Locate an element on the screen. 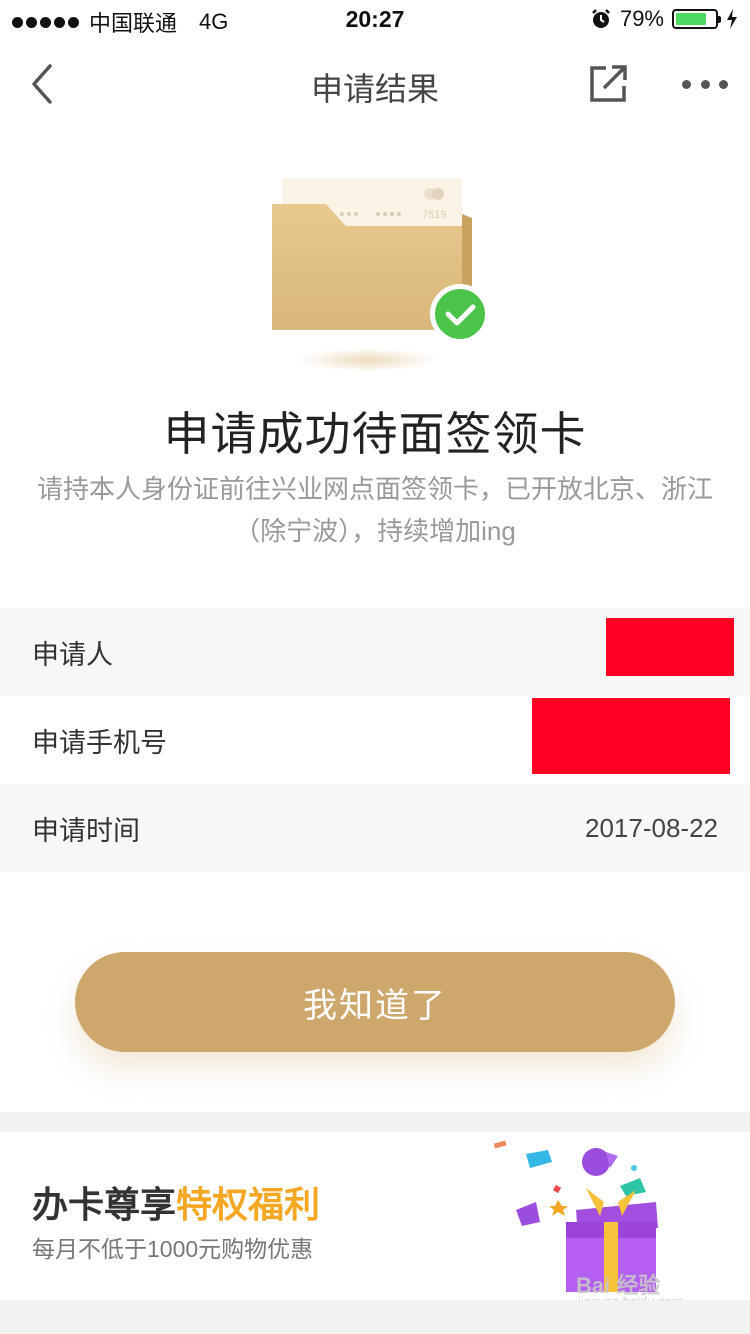  navigation-bar: 申请结果 is located at coordinates (375, 84).